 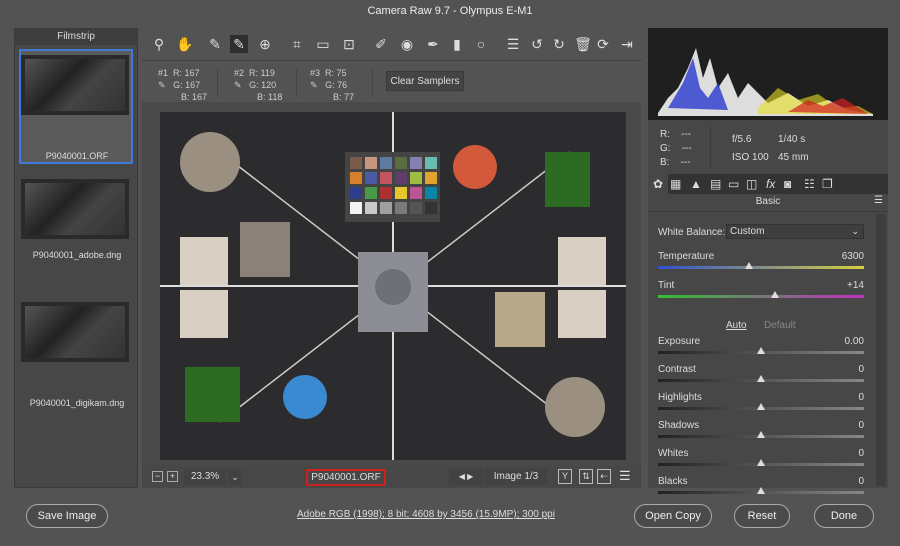 What do you see at coordinates (665, 148) in the screenshot?
I see `g-label: G:` at bounding box center [665, 148].